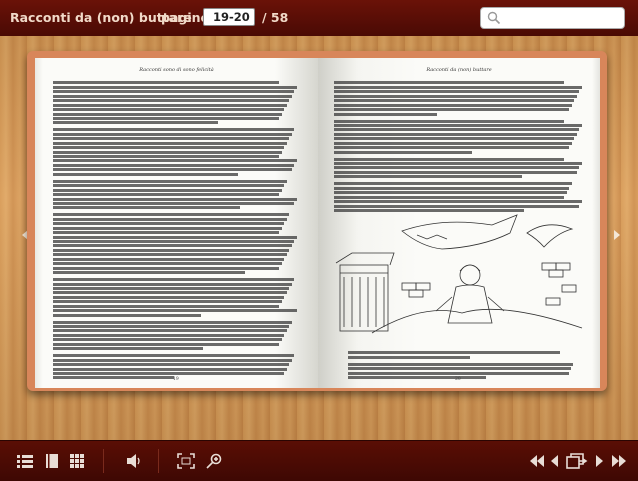 The width and height of the screenshot is (638, 481). I want to click on double-page-icon, so click(577, 461).